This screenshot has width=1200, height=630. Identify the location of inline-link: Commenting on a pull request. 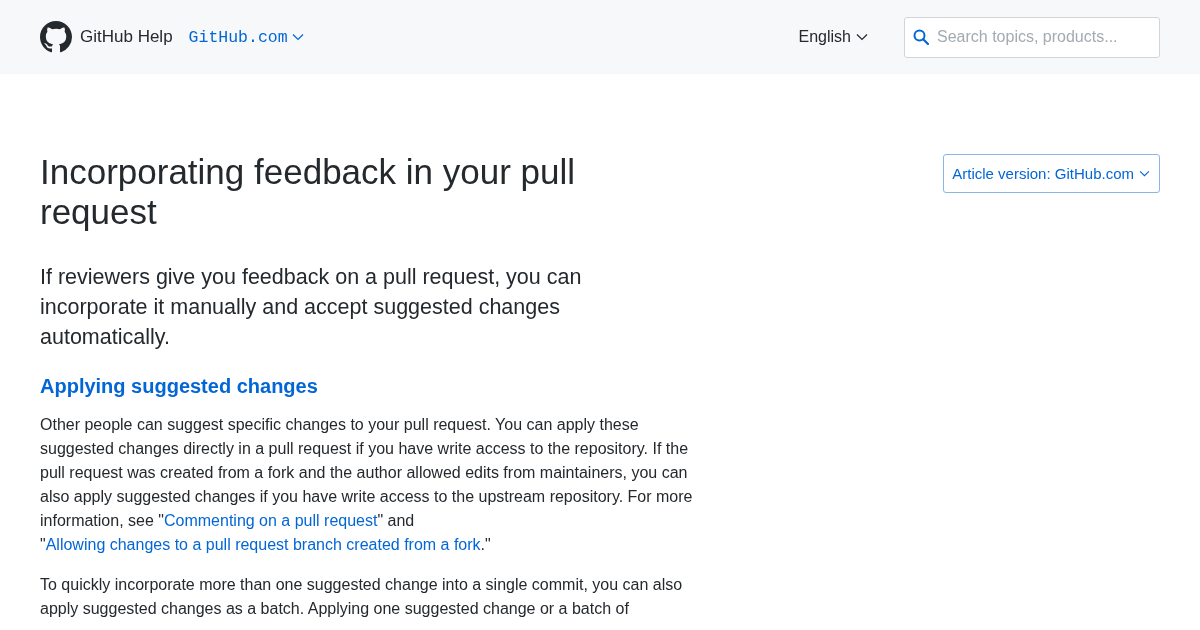
(270, 520).